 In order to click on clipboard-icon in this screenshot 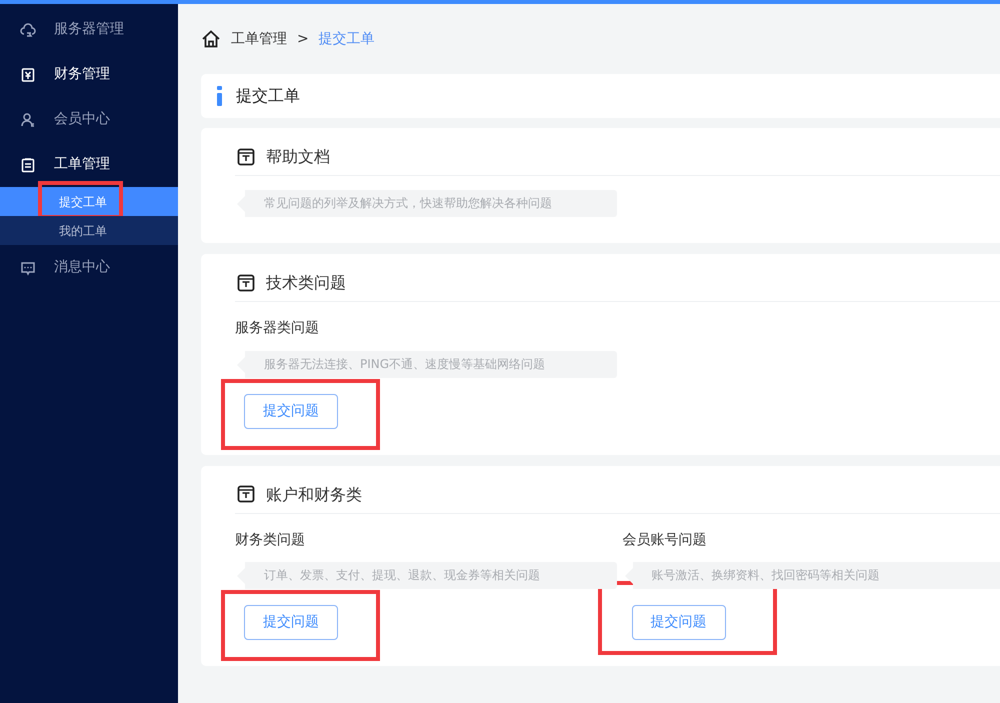, I will do `click(28, 164)`.